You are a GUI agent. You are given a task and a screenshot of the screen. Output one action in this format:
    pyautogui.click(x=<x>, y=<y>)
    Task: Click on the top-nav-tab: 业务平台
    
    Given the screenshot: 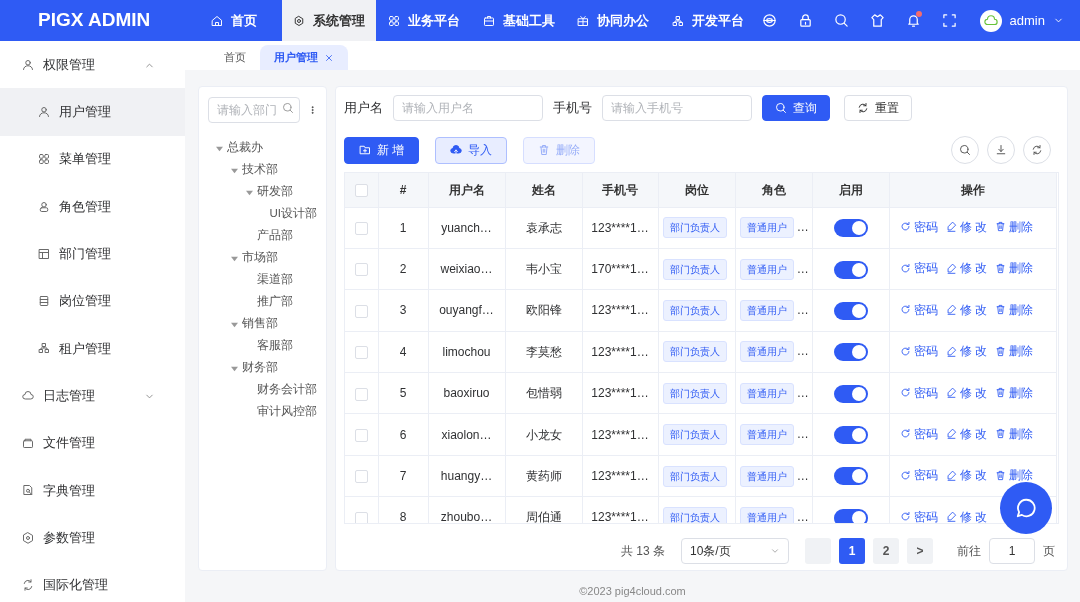 What is the action you would take?
    pyautogui.click(x=424, y=20)
    